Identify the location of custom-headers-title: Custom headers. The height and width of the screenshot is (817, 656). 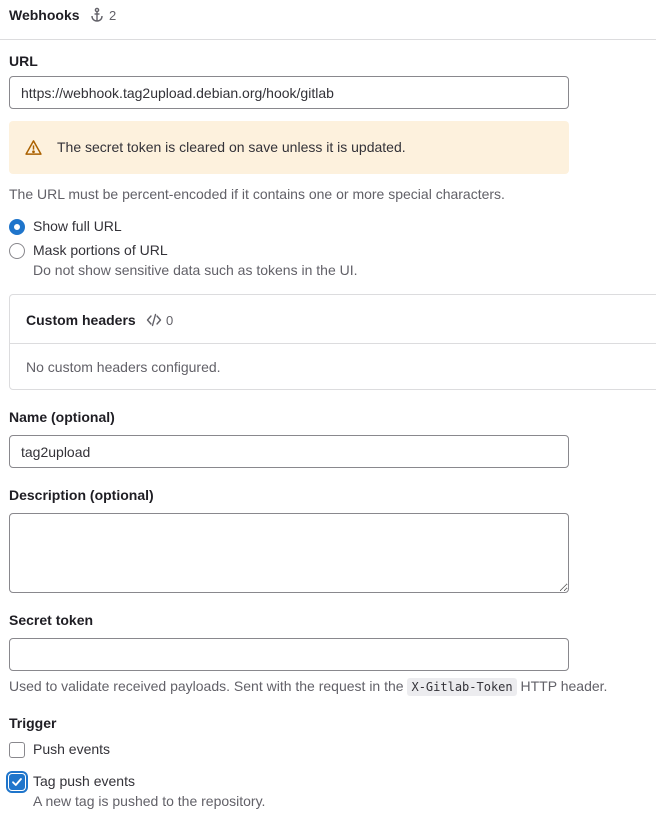
(81, 320).